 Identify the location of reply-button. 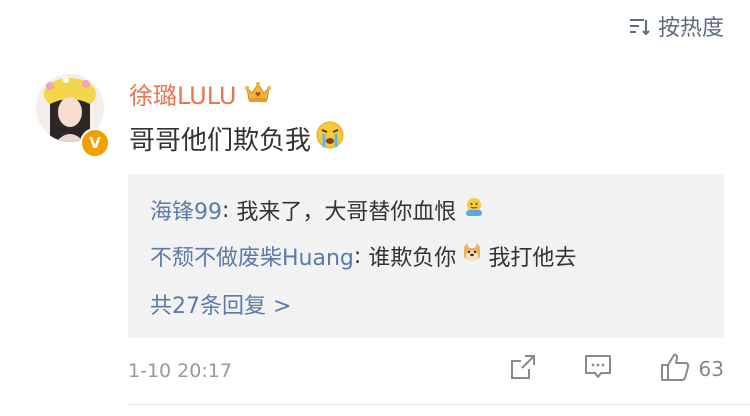
(598, 369).